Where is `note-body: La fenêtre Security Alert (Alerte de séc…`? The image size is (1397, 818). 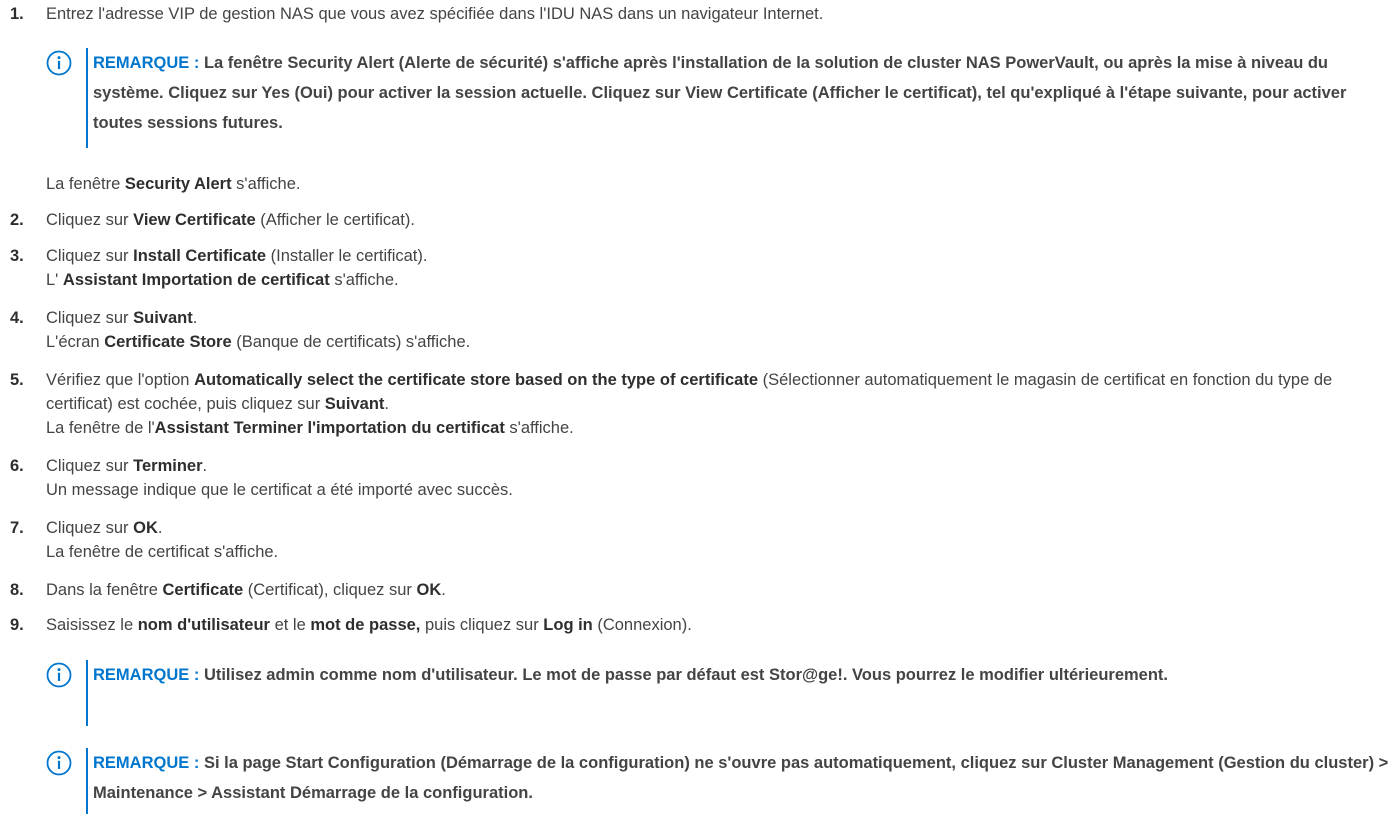 note-body: La fenêtre Security Alert (Alerte de séc… is located at coordinates (720, 93).